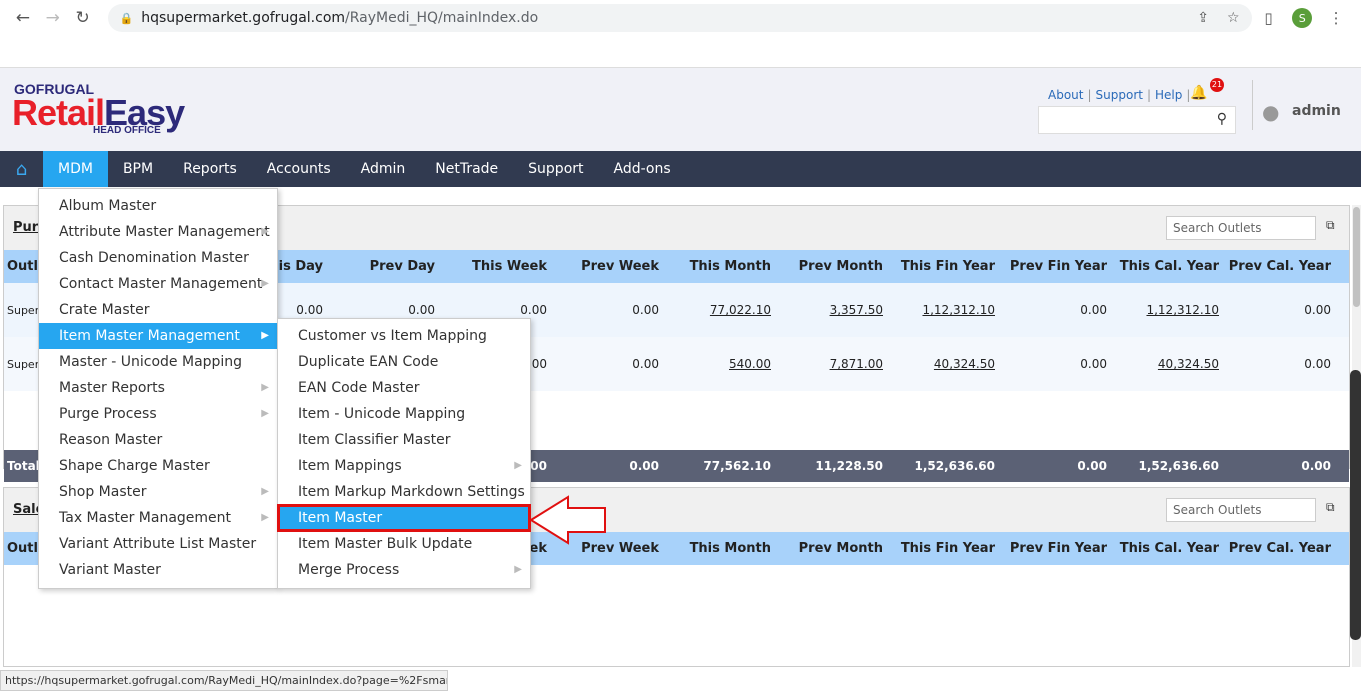 The height and width of the screenshot is (691, 1361). I want to click on menu-item-label: Tax Master Management, so click(145, 518).